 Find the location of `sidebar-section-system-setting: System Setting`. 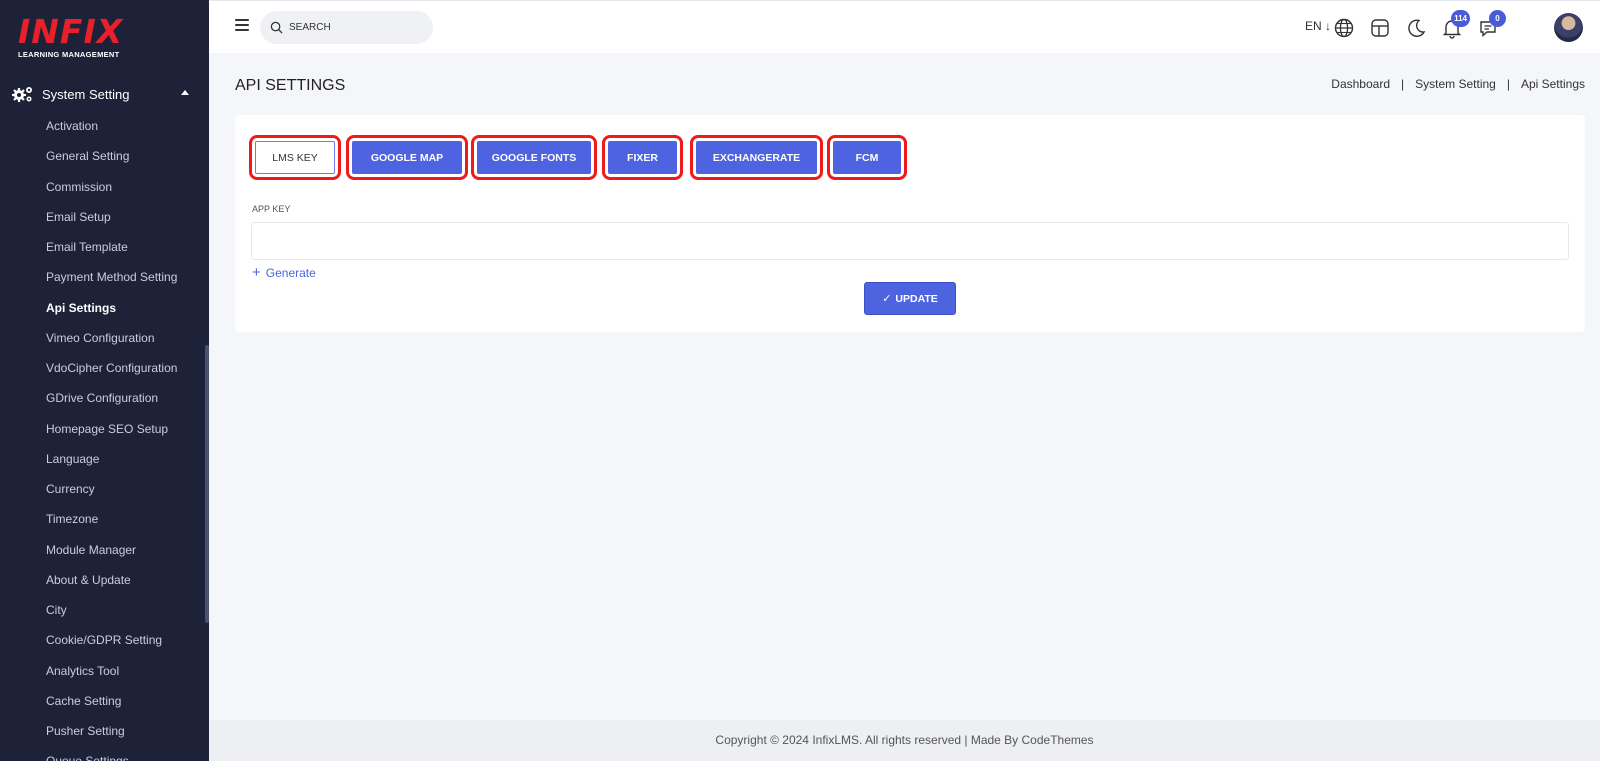

sidebar-section-system-setting: System Setting is located at coordinates (104, 94).